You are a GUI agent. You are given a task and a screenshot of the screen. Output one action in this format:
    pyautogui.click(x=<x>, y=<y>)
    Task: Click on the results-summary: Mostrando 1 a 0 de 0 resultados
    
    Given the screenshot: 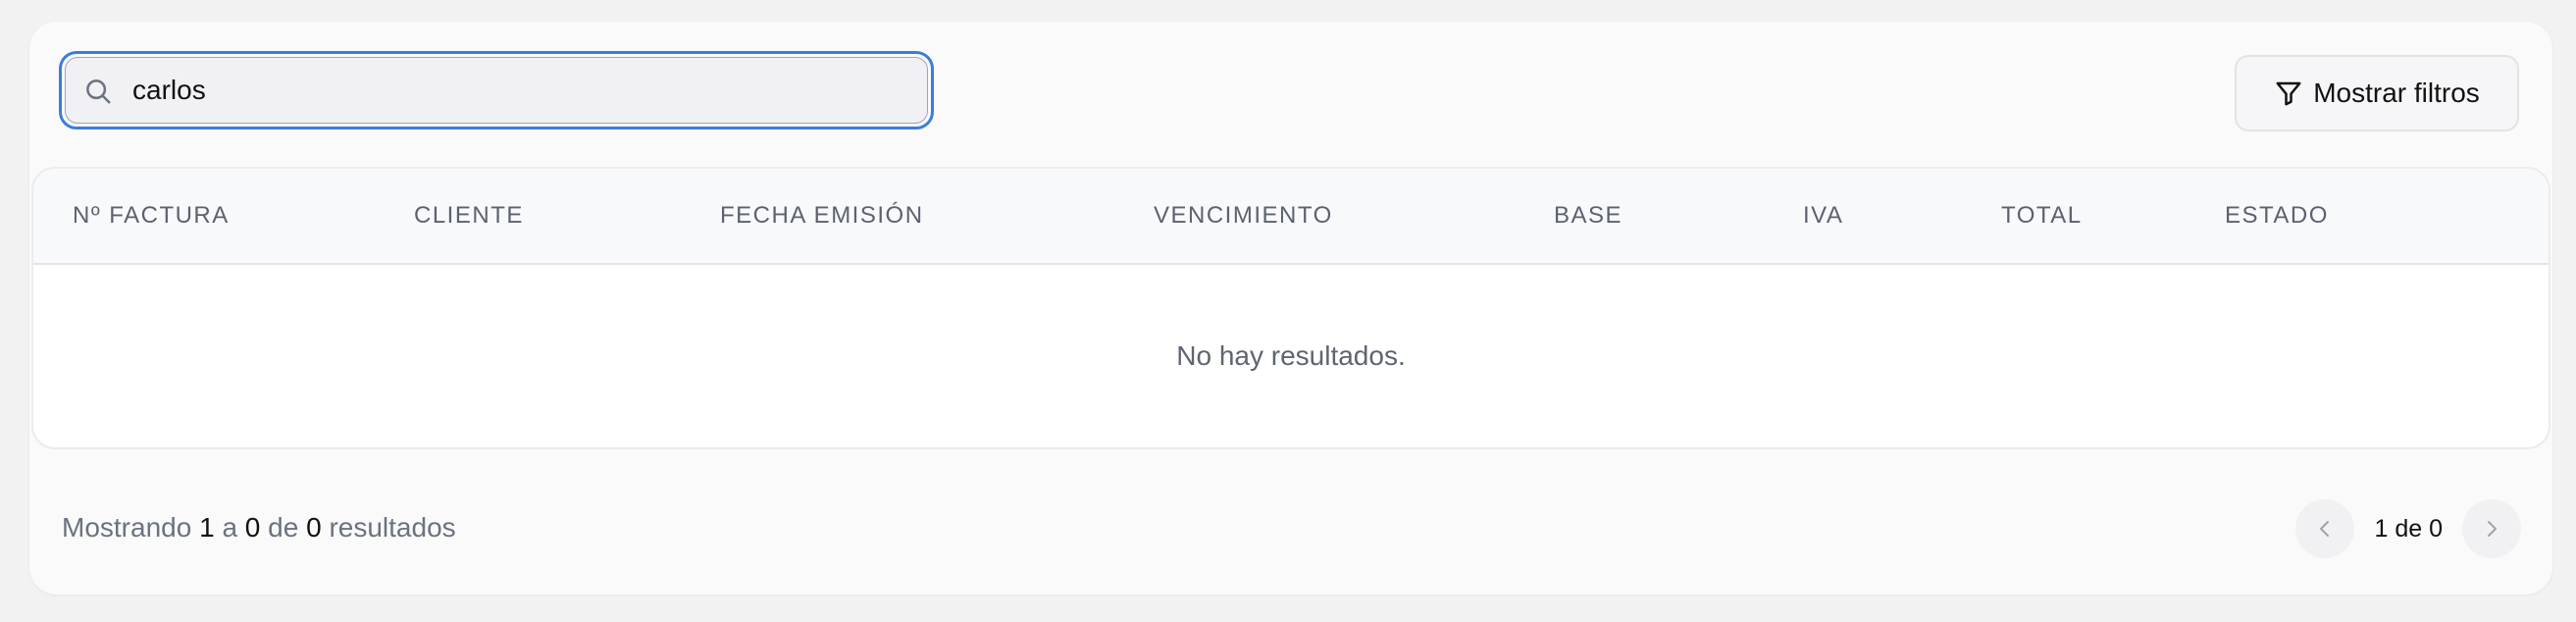 What is the action you would take?
    pyautogui.click(x=259, y=528)
    